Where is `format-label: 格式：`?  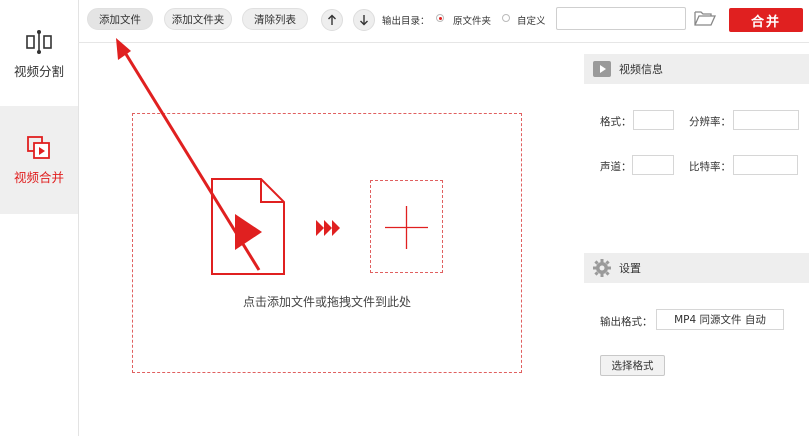 format-label: 格式： is located at coordinates (616, 122).